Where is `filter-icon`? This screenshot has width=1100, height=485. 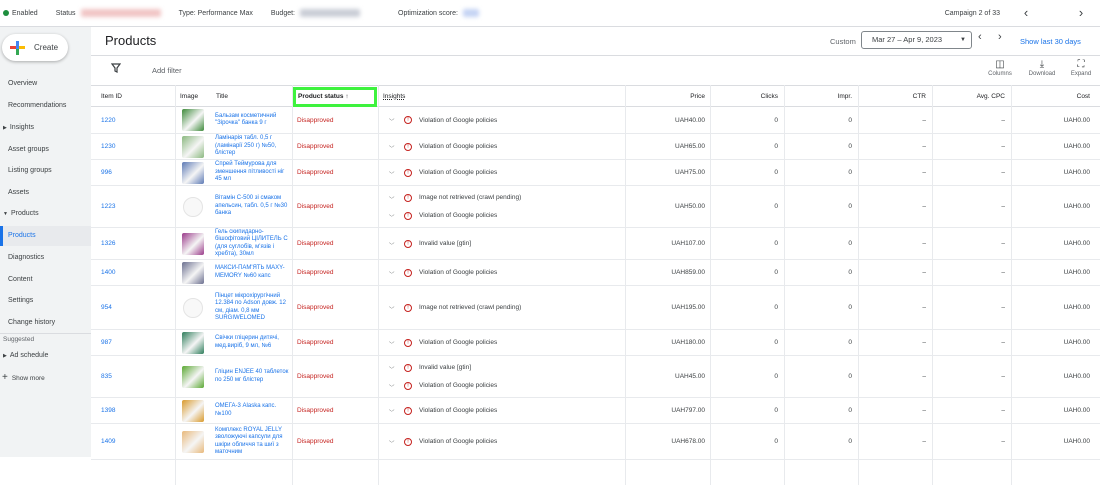
filter-icon is located at coordinates (116, 69).